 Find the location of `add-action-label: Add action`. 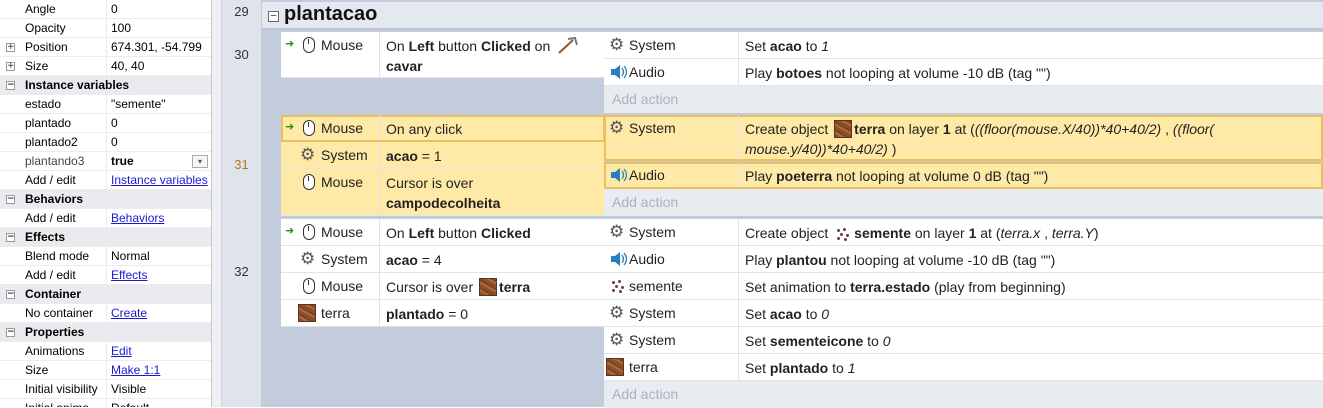

add-action-label: Add action is located at coordinates (645, 202).